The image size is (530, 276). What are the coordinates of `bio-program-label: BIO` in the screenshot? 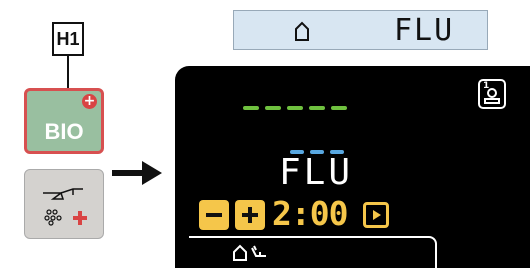 It's located at (64, 131).